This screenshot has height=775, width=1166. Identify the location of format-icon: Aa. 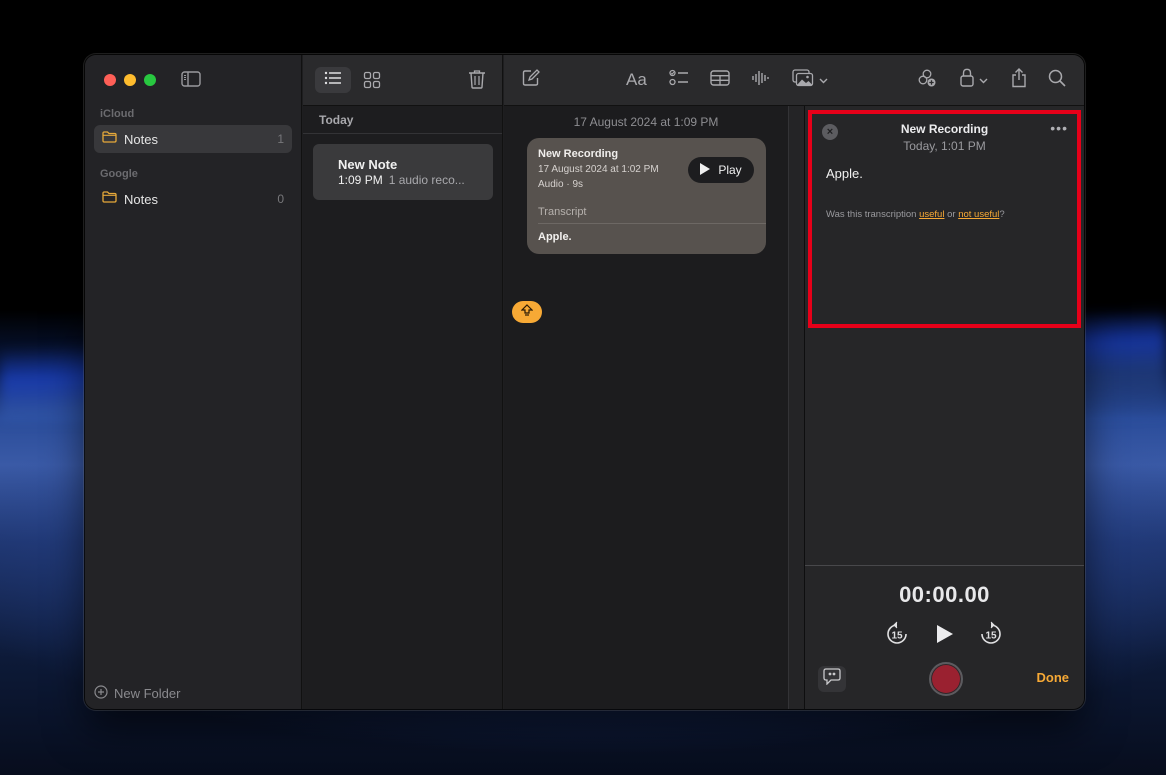
(636, 79).